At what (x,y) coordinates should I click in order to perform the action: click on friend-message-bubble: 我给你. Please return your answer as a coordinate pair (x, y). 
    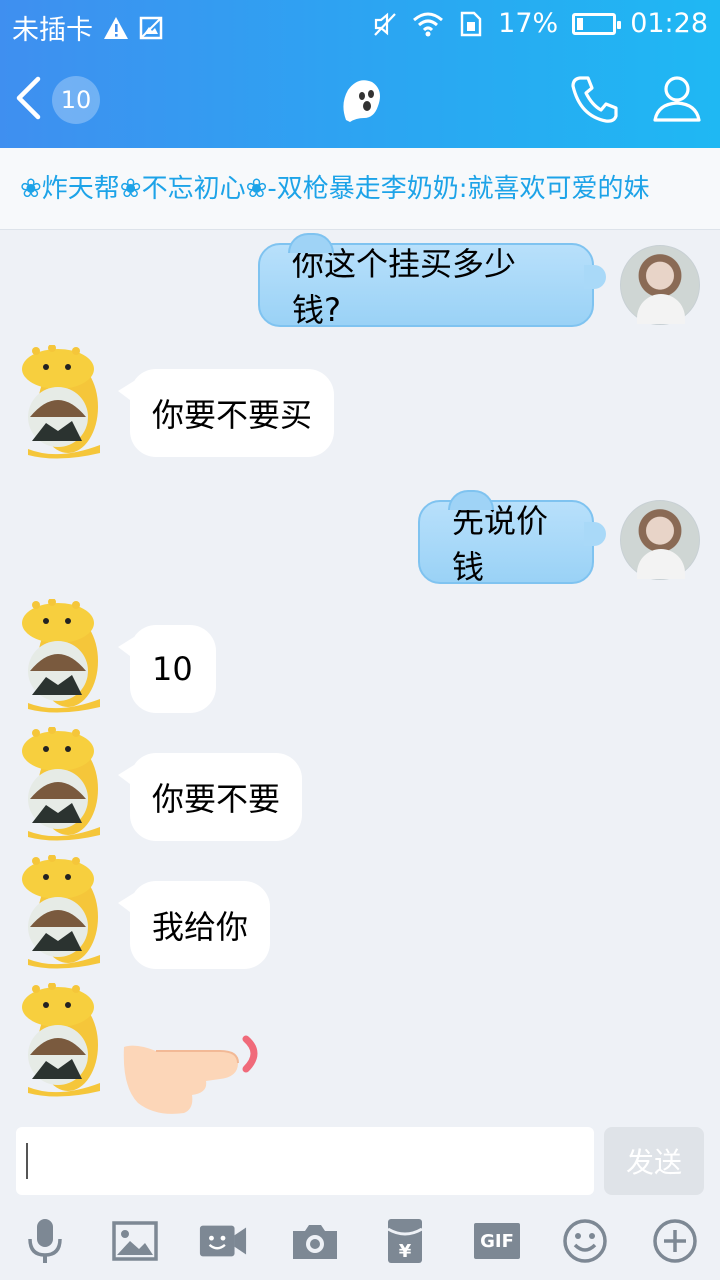
    Looking at the image, I should click on (194, 925).